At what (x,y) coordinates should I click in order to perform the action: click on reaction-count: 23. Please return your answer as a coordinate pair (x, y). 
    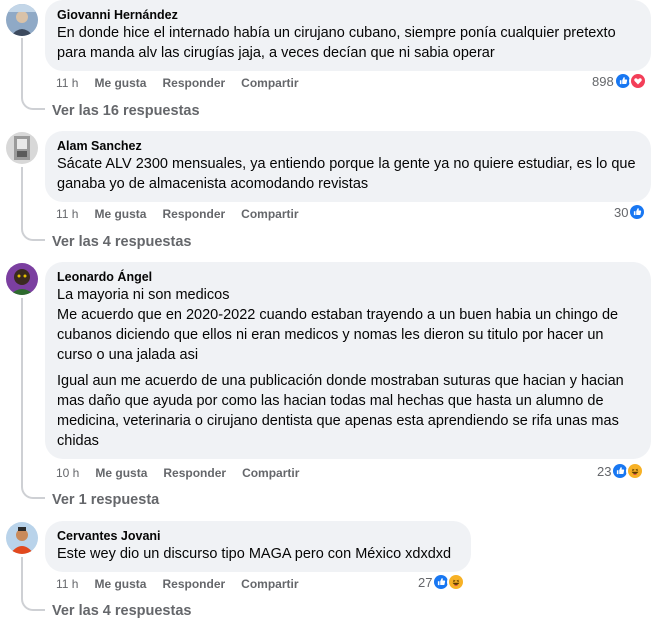
    Looking at the image, I should click on (604, 471).